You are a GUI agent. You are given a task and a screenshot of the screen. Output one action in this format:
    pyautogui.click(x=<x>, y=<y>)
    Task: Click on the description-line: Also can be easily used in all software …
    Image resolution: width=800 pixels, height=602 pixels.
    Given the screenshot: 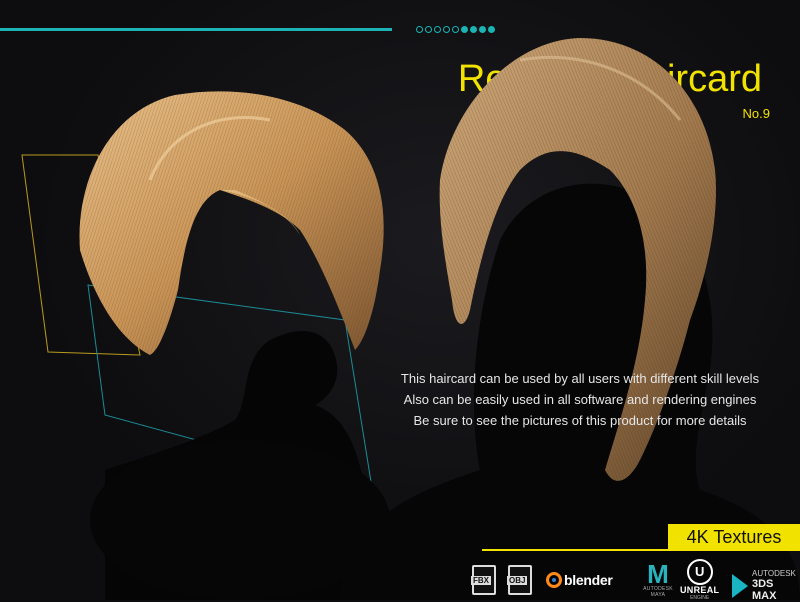 What is the action you would take?
    pyautogui.click(x=580, y=399)
    